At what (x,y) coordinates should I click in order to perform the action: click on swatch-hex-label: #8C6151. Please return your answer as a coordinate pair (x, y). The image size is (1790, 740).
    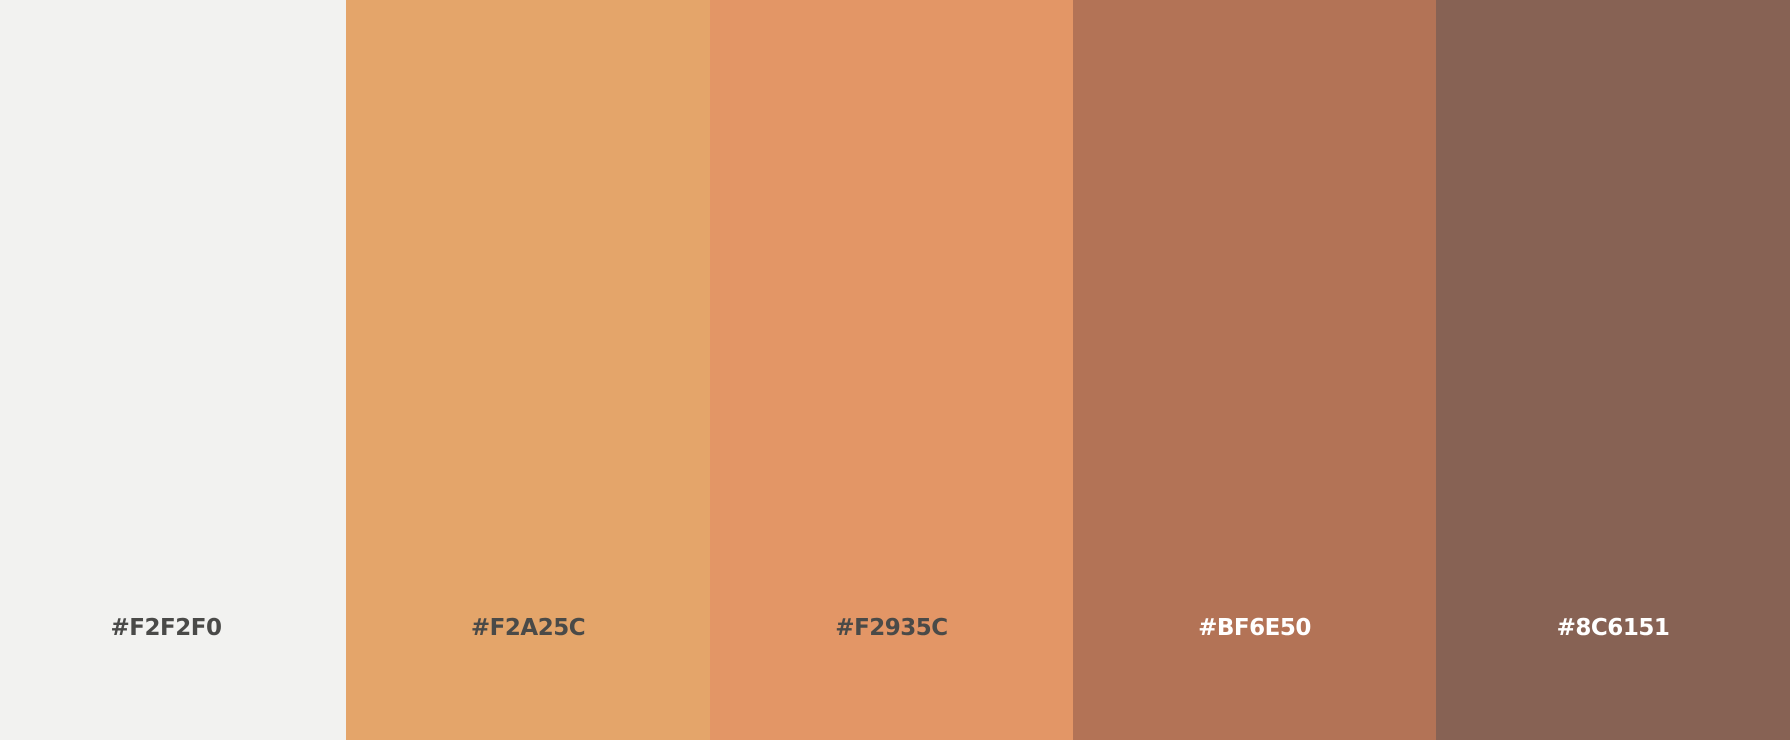
    Looking at the image, I should click on (1613, 628).